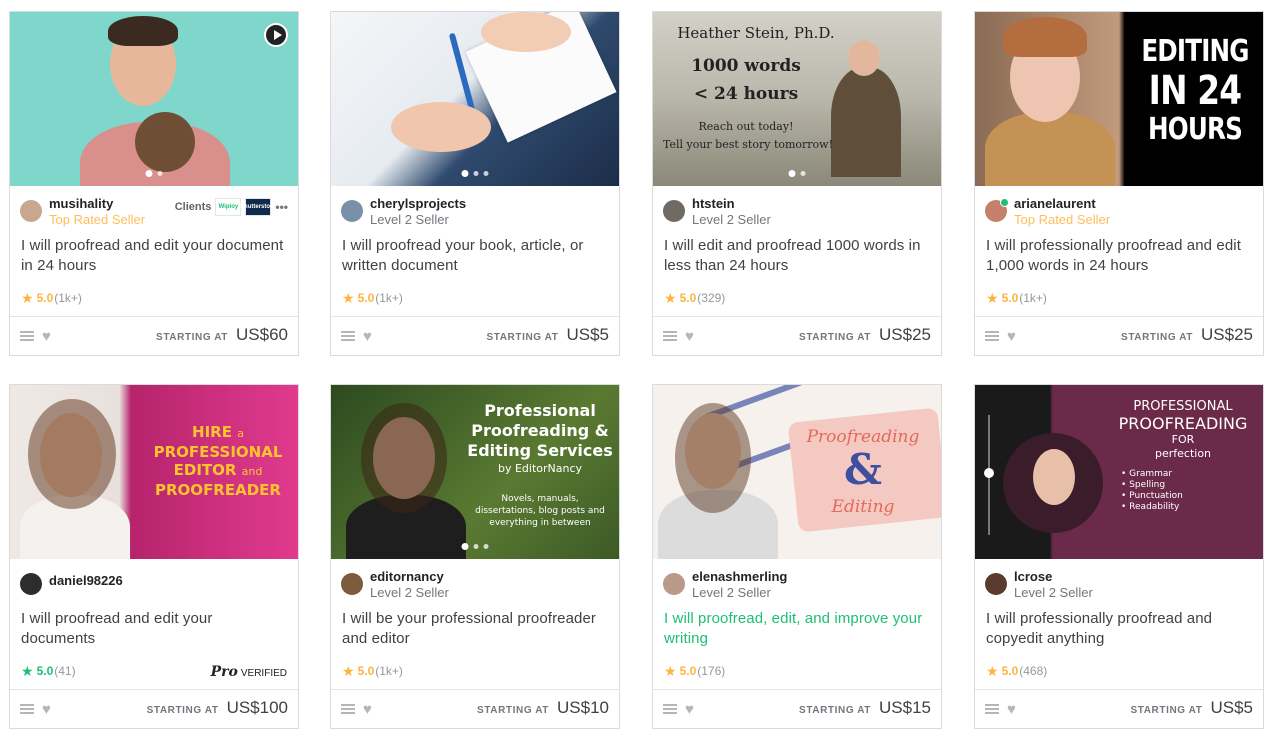  Describe the element at coordinates (797, 671) in the screenshot. I see `gig-rating: ★ 5.0 (176)` at that location.